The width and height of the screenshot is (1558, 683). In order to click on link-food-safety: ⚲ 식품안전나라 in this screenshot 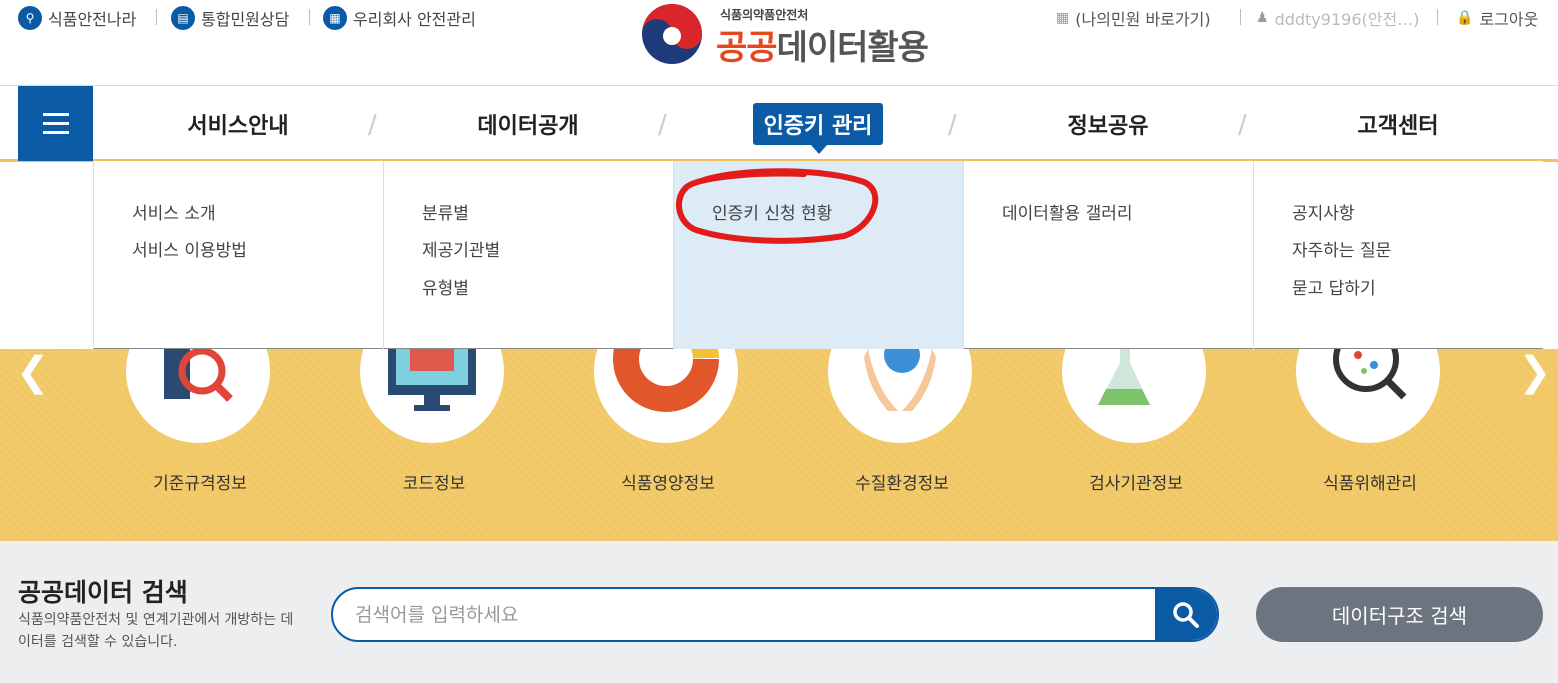, I will do `click(77, 18)`.